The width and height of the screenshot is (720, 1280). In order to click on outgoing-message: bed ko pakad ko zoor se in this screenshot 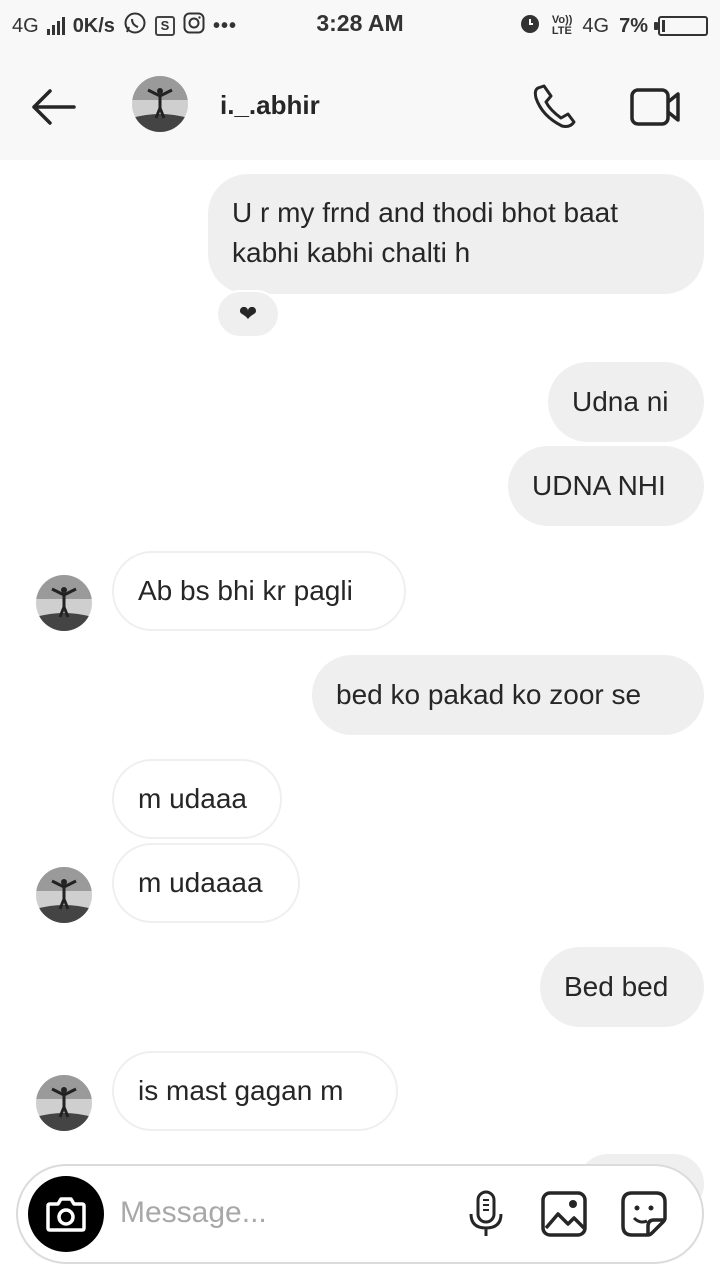, I will do `click(508, 695)`.